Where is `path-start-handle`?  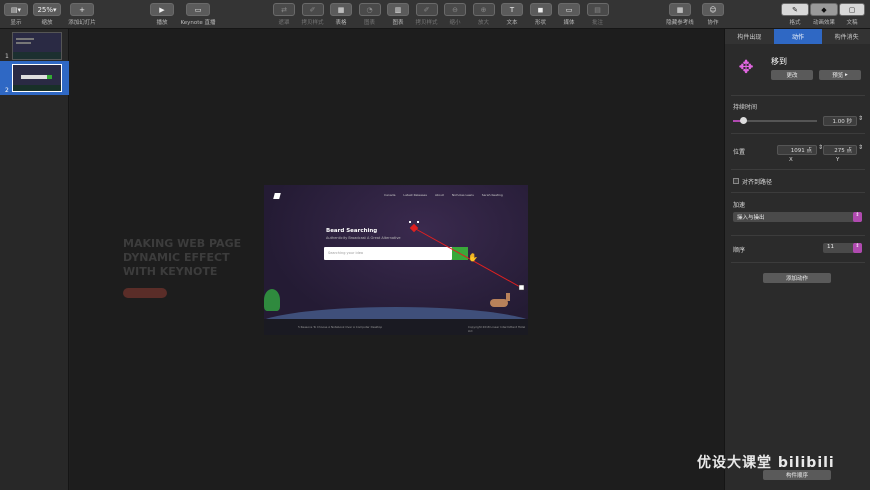
path-start-handle is located at coordinates (414, 228).